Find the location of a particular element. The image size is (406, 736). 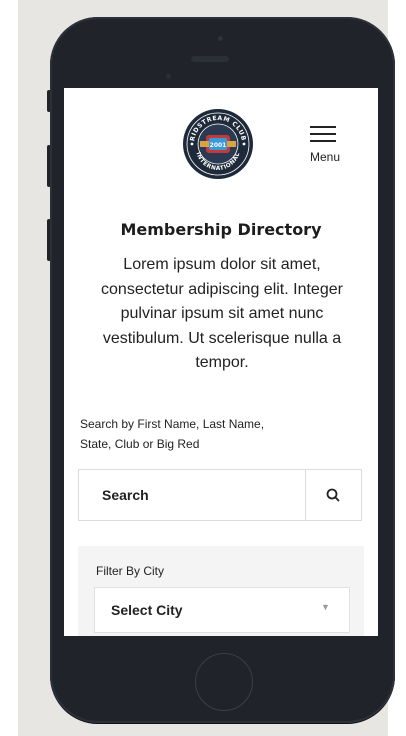

city-select-value: Select City is located at coordinates (147, 610).